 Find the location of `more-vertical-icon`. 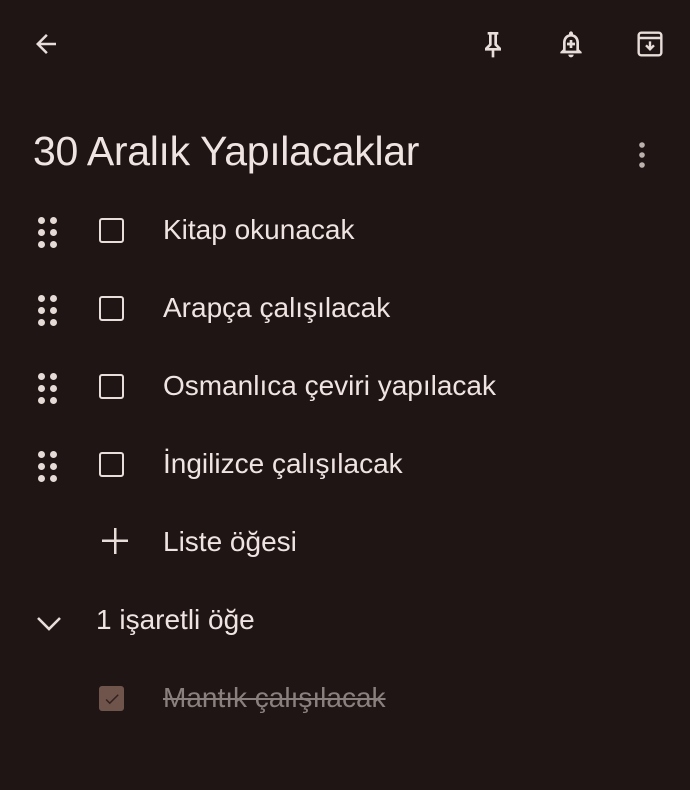

more-vertical-icon is located at coordinates (642, 155).